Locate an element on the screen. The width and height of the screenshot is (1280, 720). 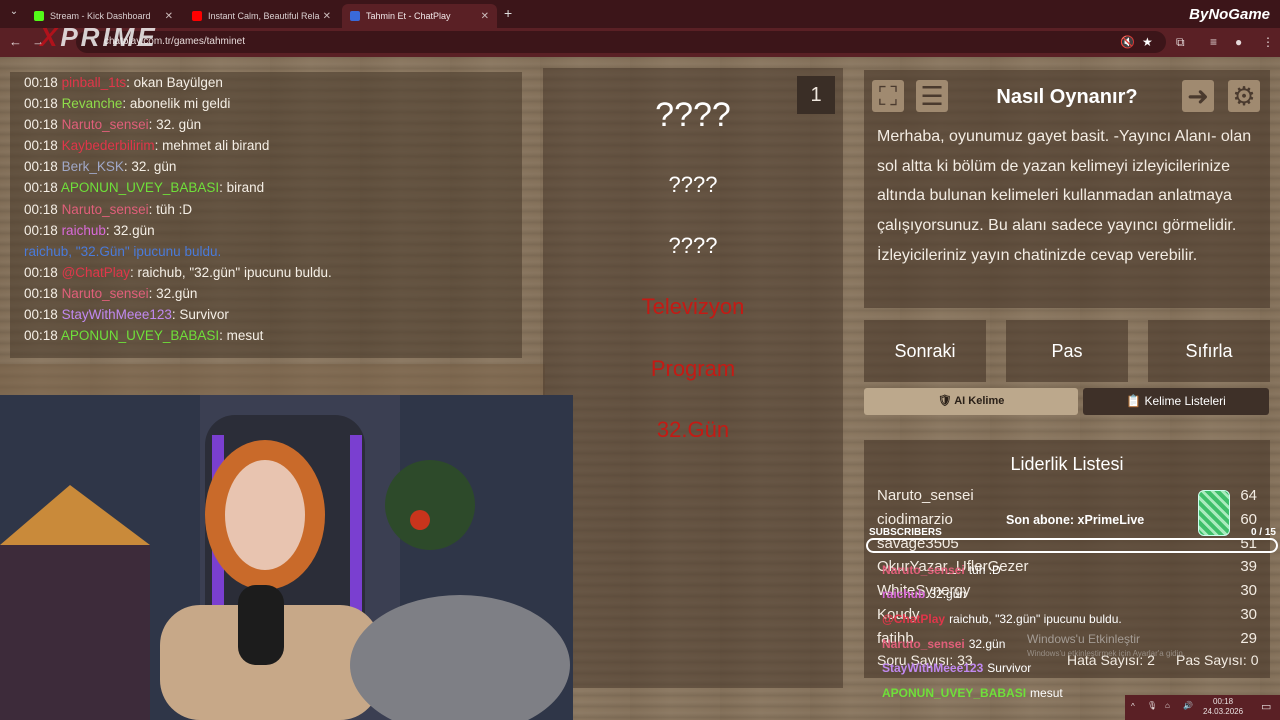
overlay-chat-text: Survivor is located at coordinates (1009, 668).